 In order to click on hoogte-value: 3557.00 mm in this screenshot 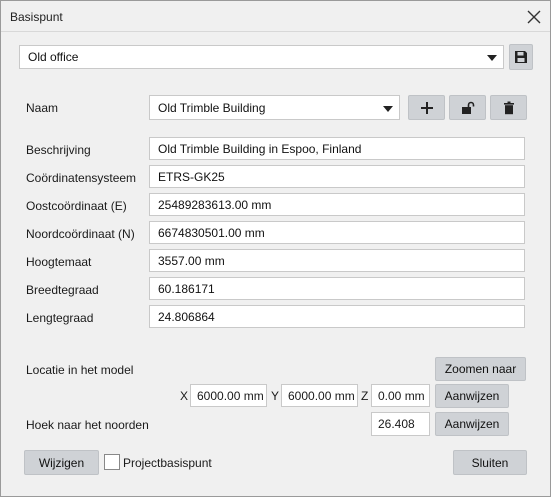, I will do `click(191, 260)`.